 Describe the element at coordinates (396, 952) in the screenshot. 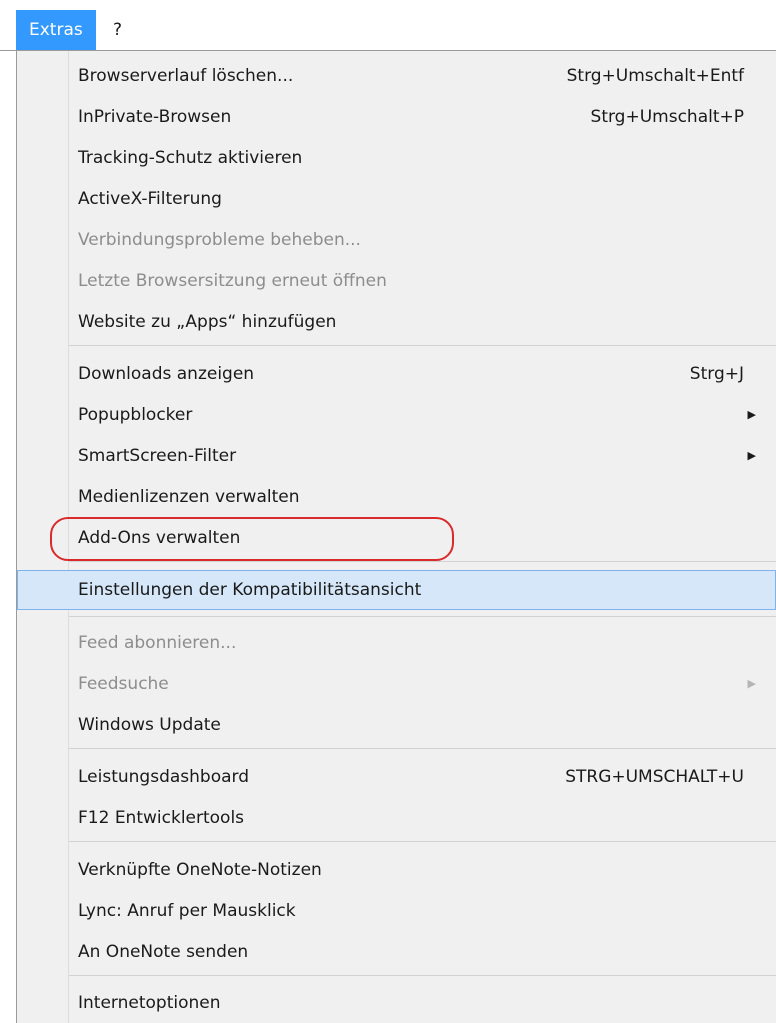

I see `menu-item-an-onenote-senden: An OneNote senden` at that location.